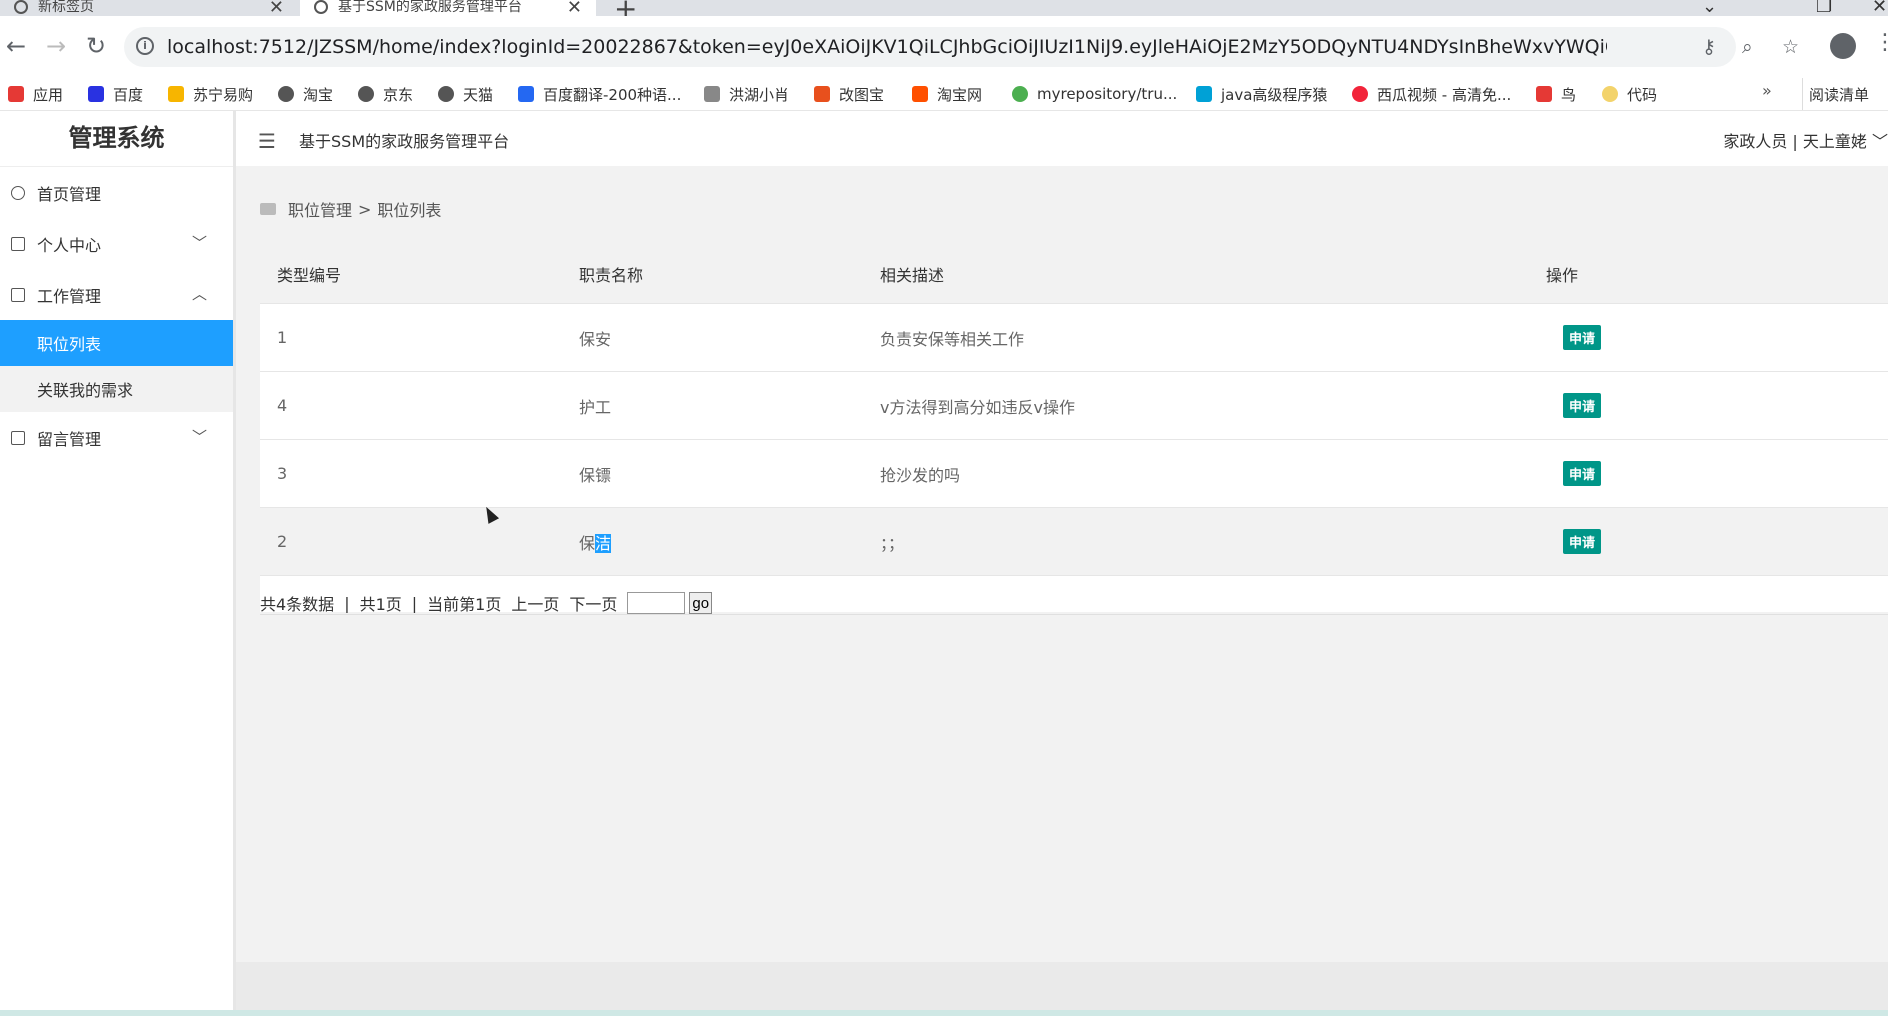 This screenshot has height=1016, width=1888. I want to click on platform-title: 基于SSM的家政服务管理平台, so click(404, 141).